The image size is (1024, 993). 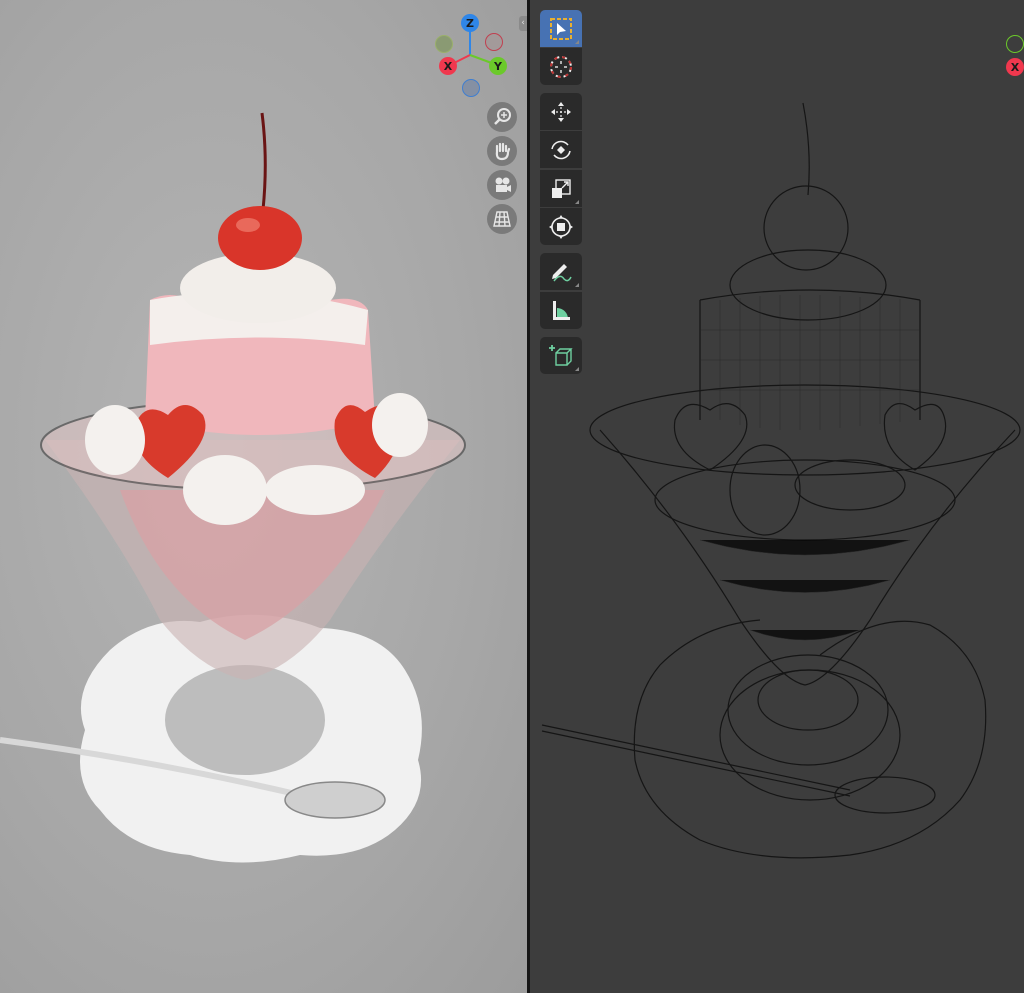 What do you see at coordinates (523, 23) in the screenshot?
I see `toolbar-collapse-button: ‹` at bounding box center [523, 23].